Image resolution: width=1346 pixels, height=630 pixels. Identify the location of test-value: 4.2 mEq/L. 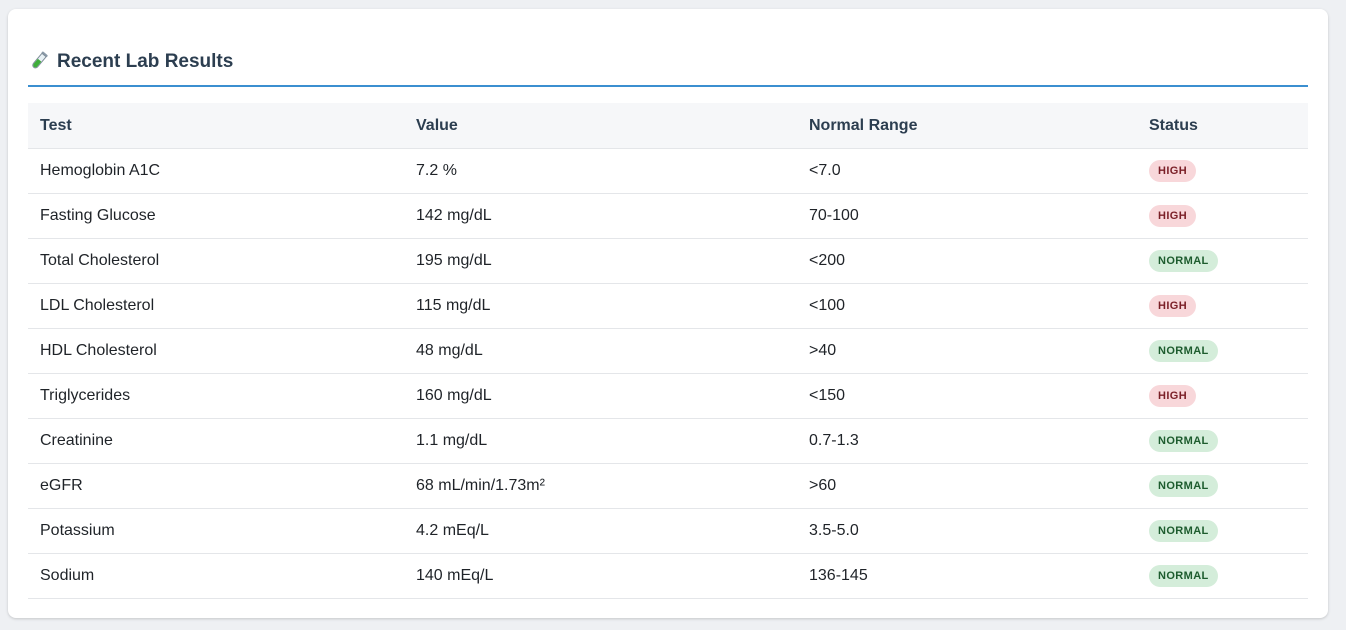
(600, 531).